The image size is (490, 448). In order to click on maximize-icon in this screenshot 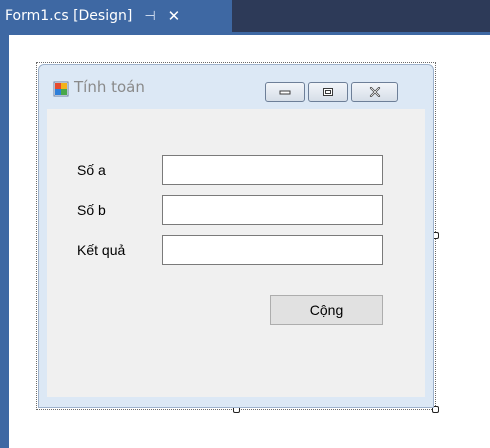, I will do `click(328, 92)`.